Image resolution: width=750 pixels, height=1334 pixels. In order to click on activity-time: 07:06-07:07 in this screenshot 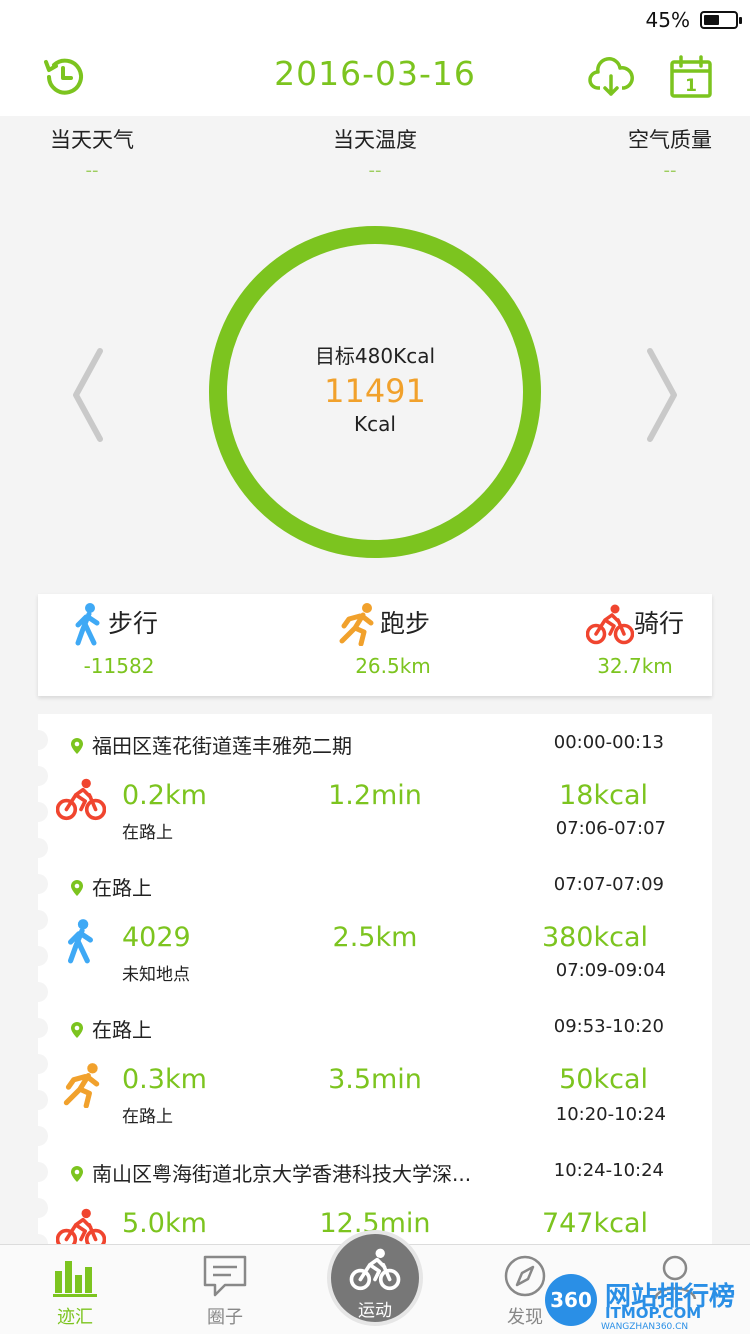, I will do `click(610, 828)`.